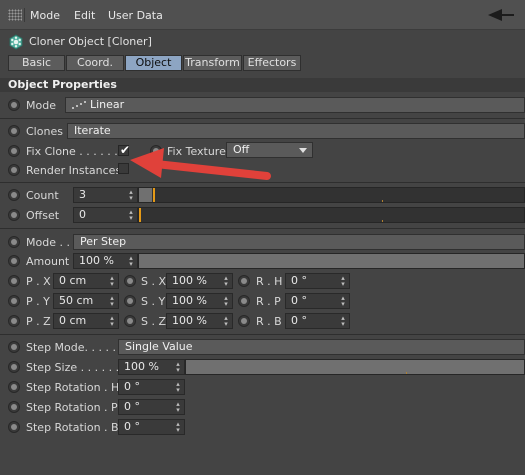  I want to click on offset-value: 0, so click(82, 214).